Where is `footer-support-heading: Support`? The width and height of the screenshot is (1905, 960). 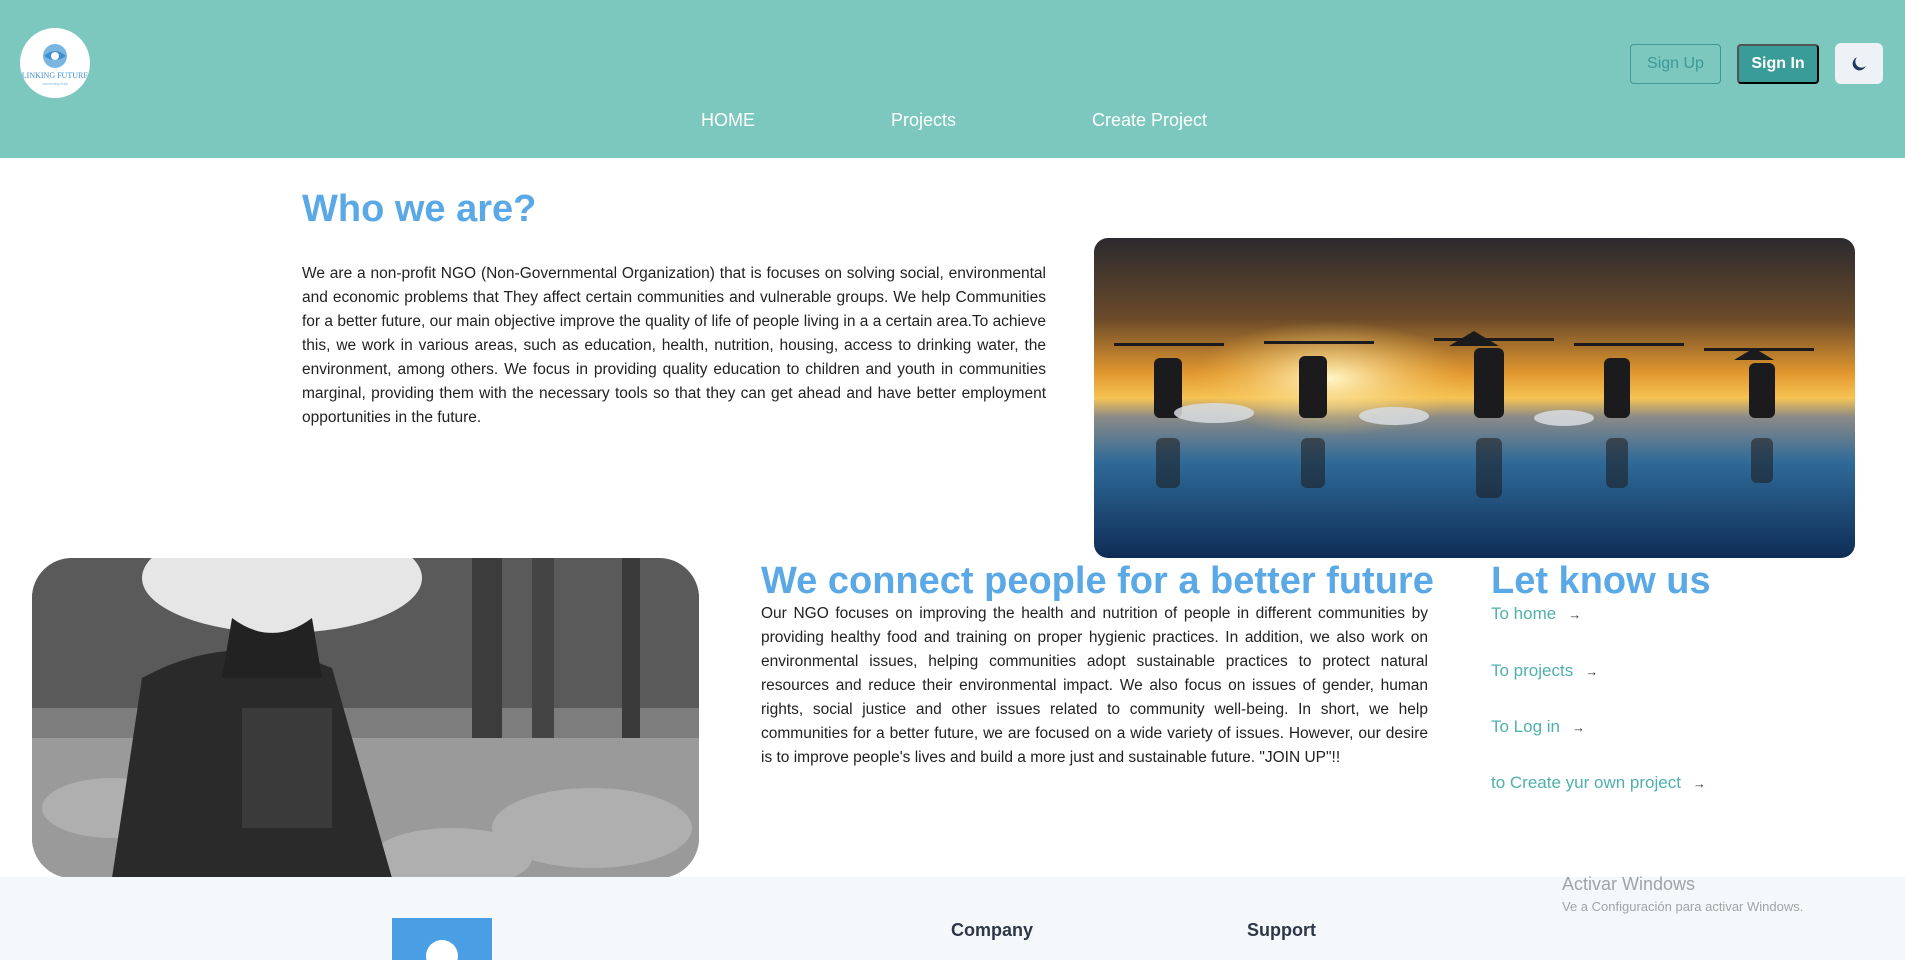
footer-support-heading: Support is located at coordinates (1281, 930).